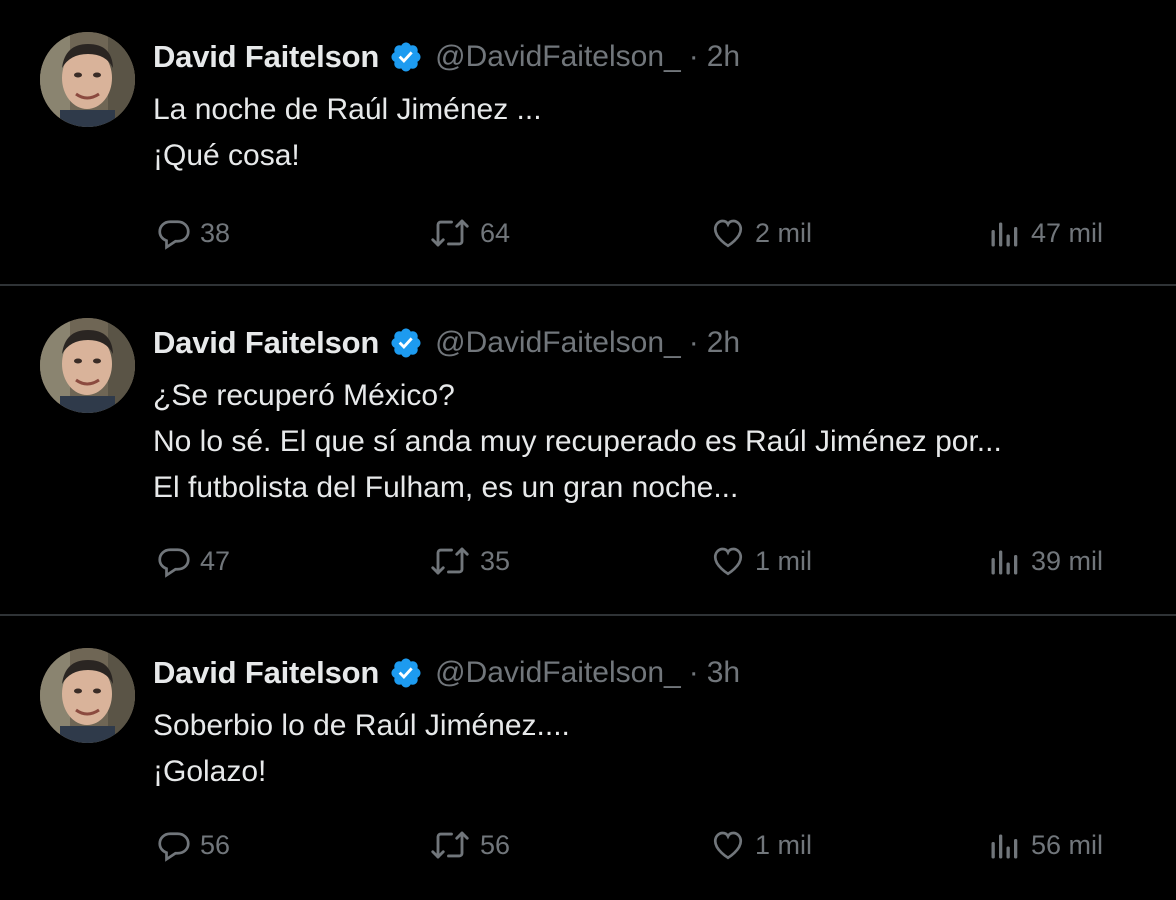  I want to click on tweet-text-line: ¡Qué cosa!, so click(226, 155).